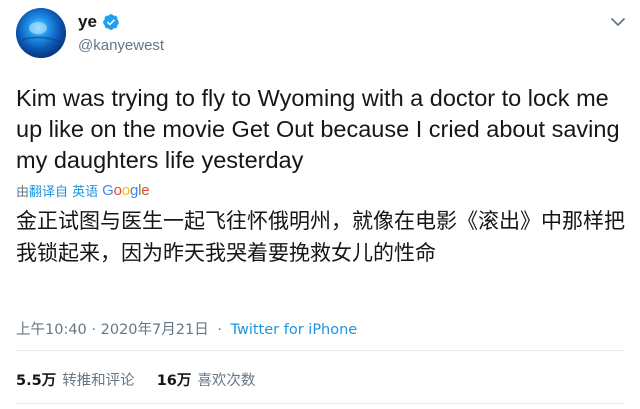 This screenshot has width=640, height=409. I want to click on translate-prefix: 由, so click(23, 192).